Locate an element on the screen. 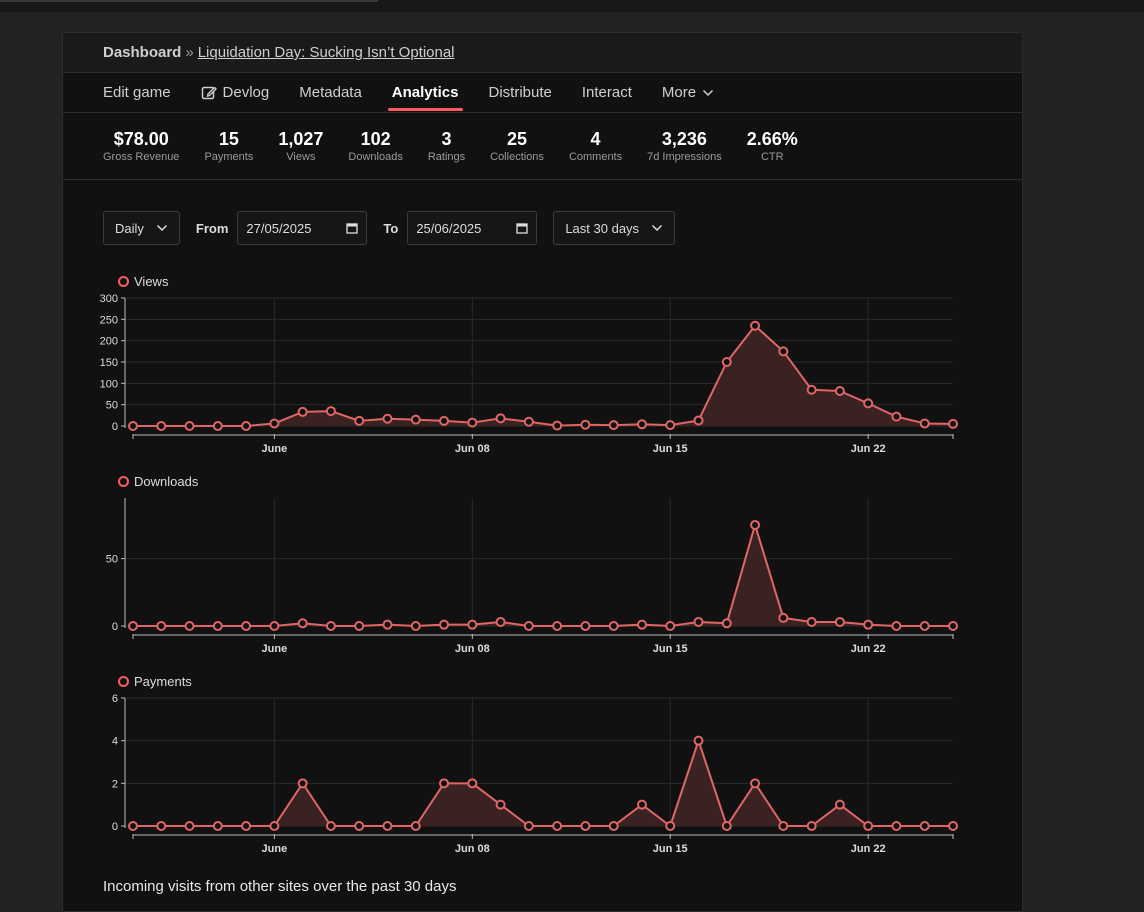  breadcrumb-game-link: Liquidation Day: Sucking Isn’t Optional is located at coordinates (326, 52).